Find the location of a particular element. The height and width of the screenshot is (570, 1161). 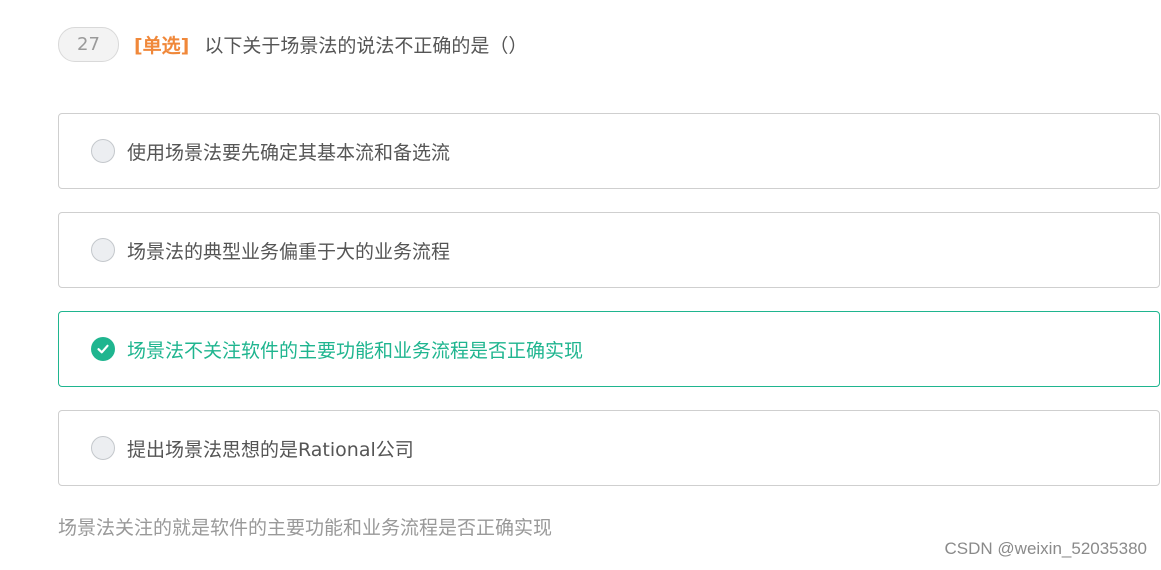

question-text: 以下关于场景法的说法不正确的是（） is located at coordinates (366, 46).